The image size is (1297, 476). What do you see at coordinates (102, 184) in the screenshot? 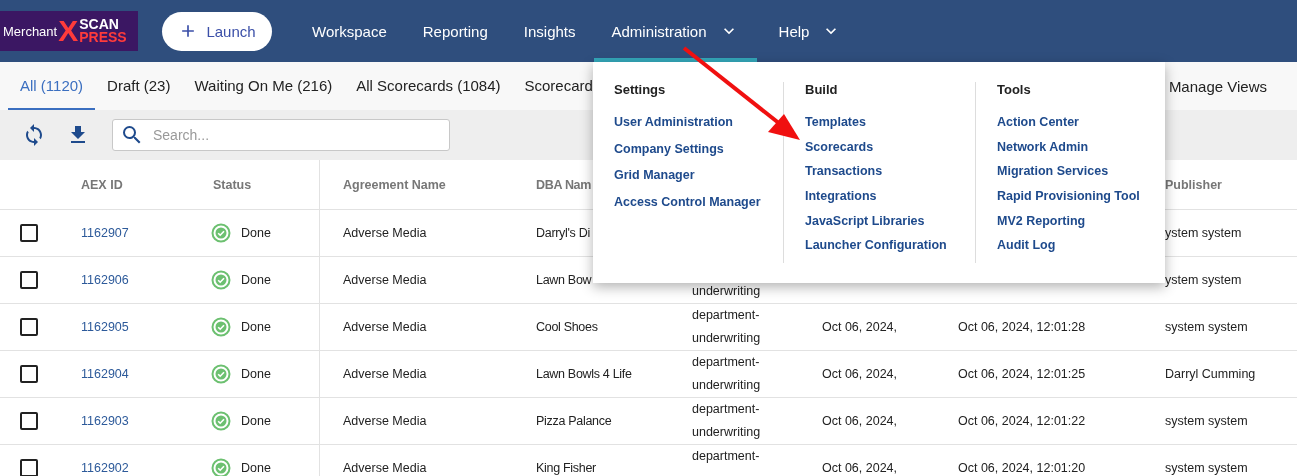
I see `column-header: AEX ID` at bounding box center [102, 184].